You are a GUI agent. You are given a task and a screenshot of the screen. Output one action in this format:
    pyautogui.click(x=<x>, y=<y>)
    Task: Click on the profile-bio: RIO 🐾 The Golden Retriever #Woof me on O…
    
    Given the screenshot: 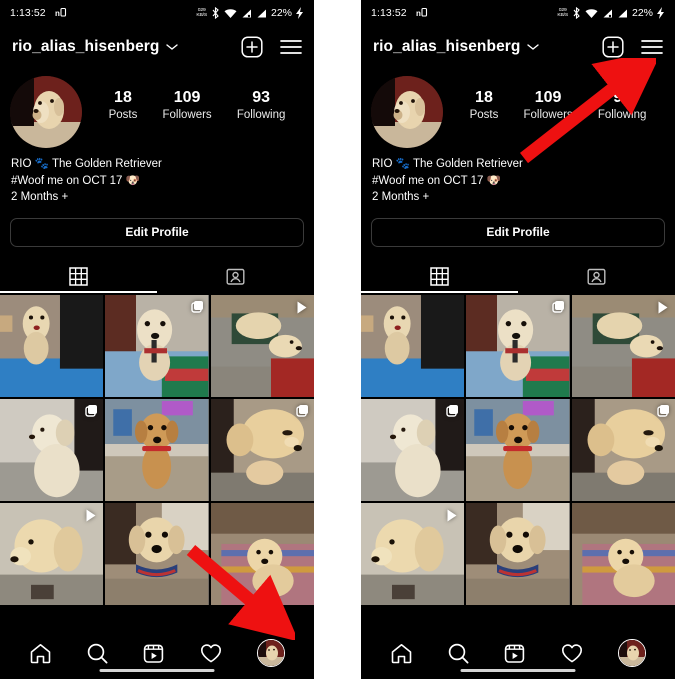 What is the action you would take?
    pyautogui.click(x=157, y=177)
    